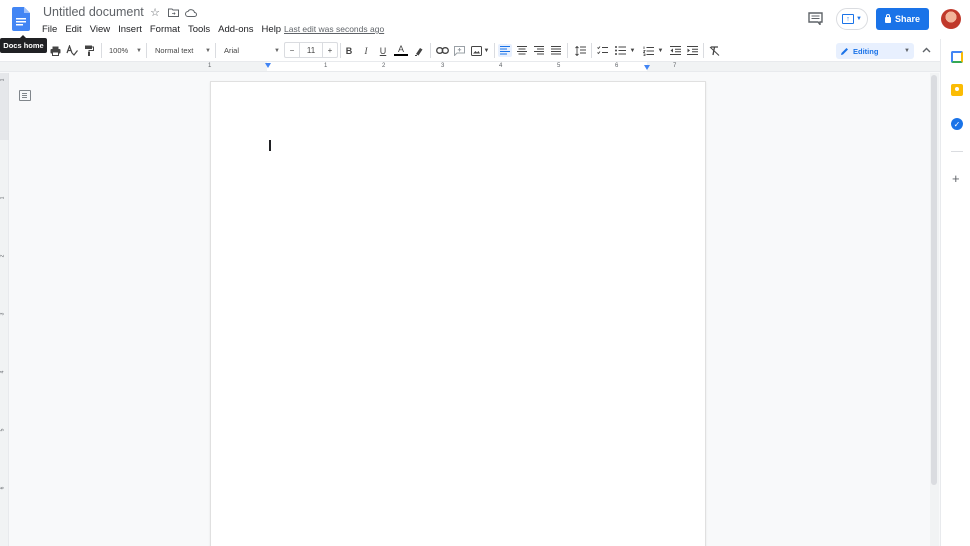  Describe the element at coordinates (21, 19) in the screenshot. I see `docs-logo-icon` at that location.